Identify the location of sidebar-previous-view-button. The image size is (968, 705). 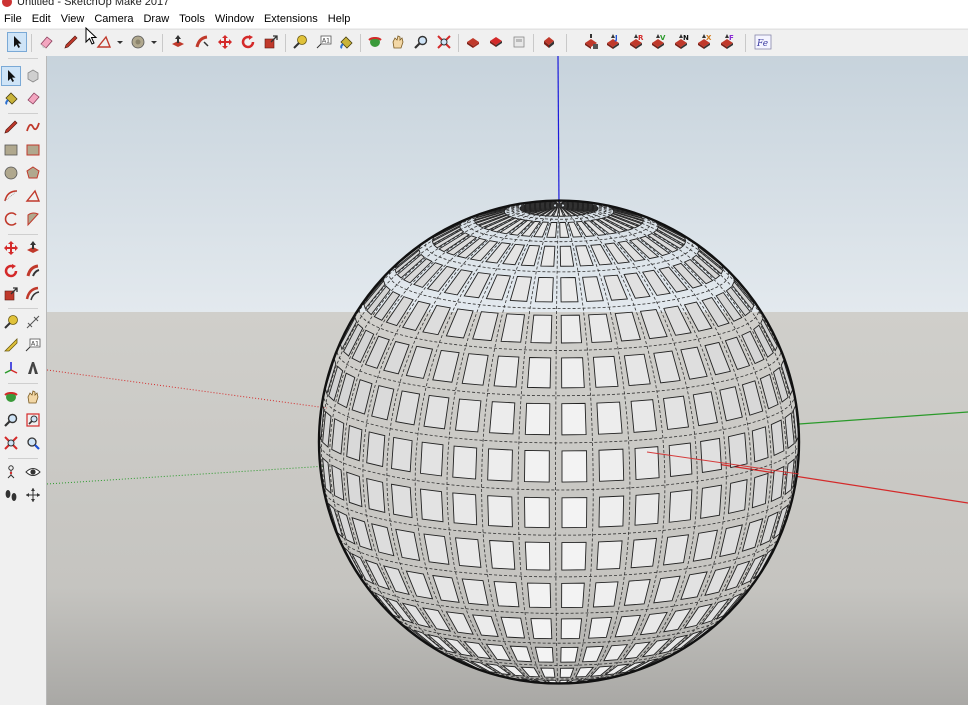
(33, 443).